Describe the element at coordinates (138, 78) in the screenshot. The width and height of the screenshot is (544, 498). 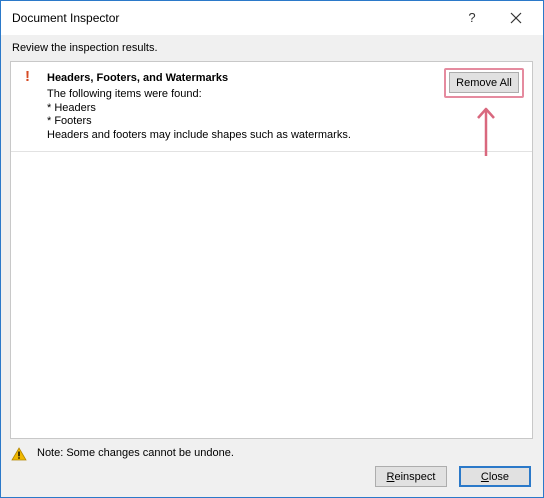
I see `result-title: Headers, Footers, and Watermarks` at that location.